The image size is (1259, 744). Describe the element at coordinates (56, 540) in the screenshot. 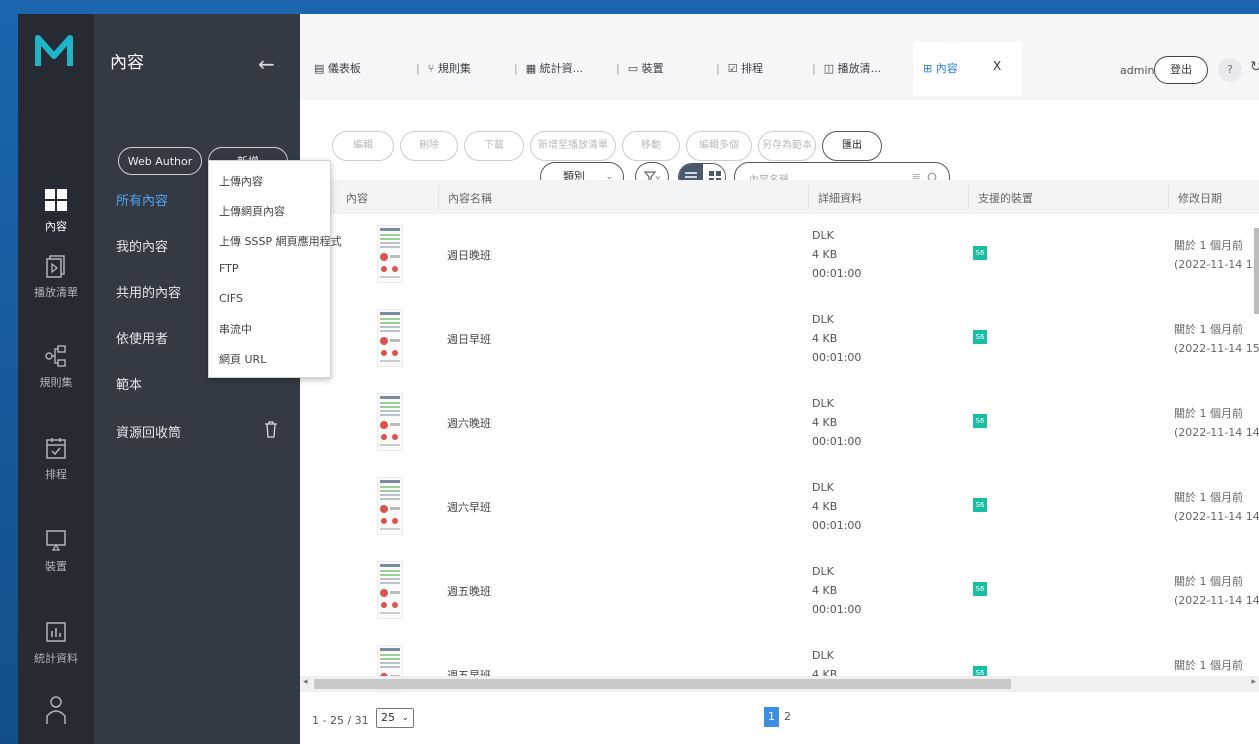

I see `device-icon` at that location.